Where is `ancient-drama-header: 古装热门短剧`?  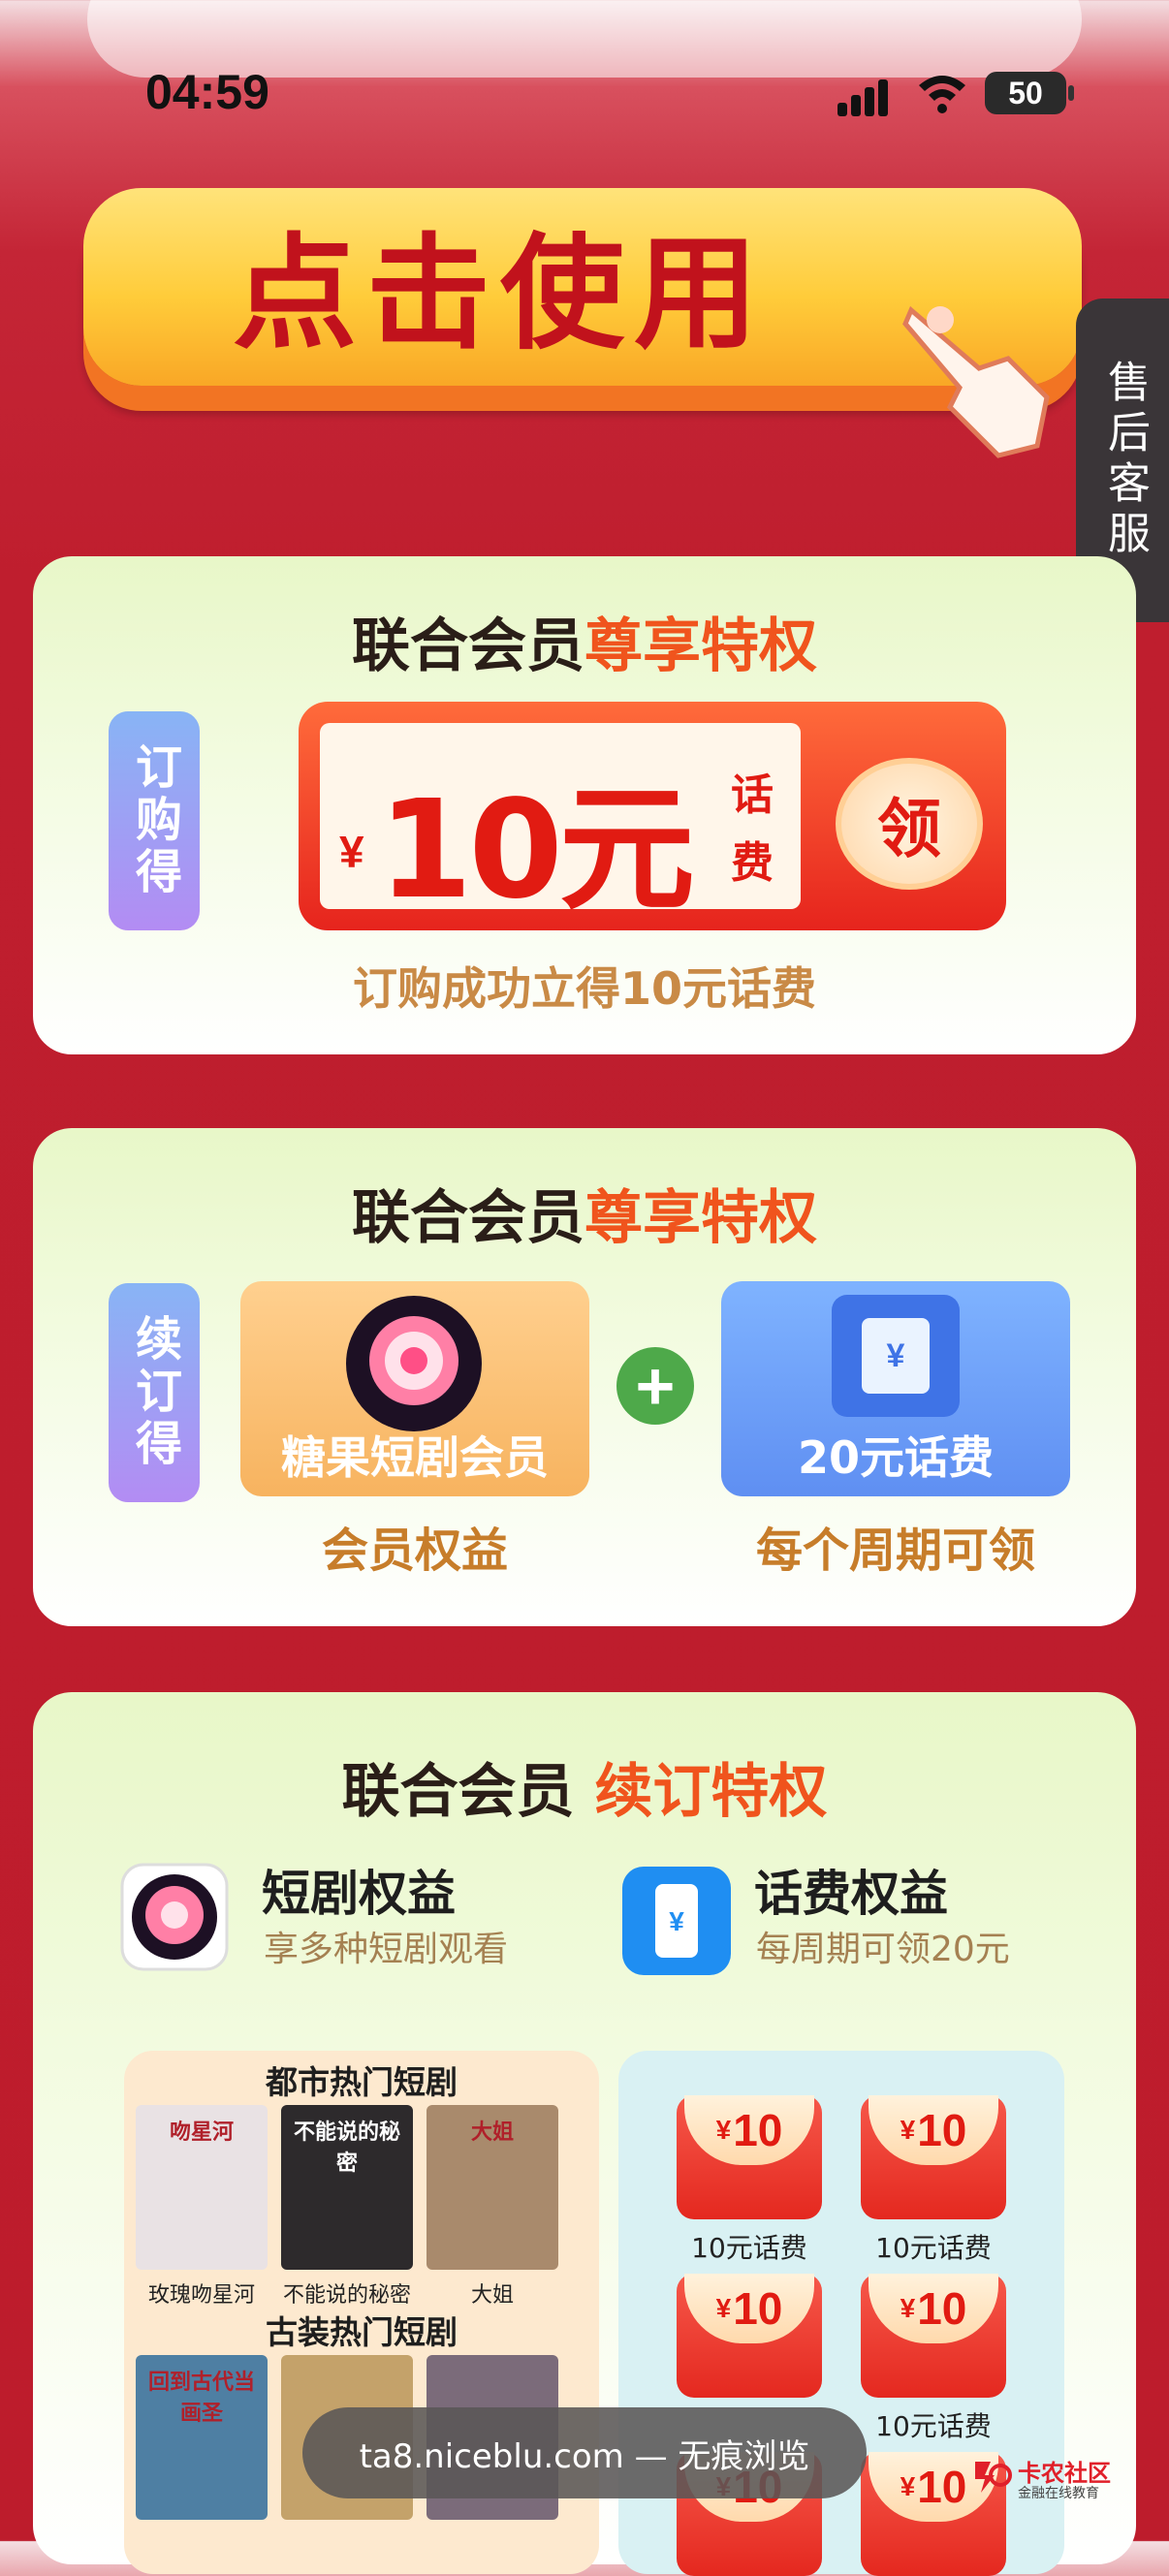
ancient-drama-header: 古装热门短剧 is located at coordinates (362, 2332).